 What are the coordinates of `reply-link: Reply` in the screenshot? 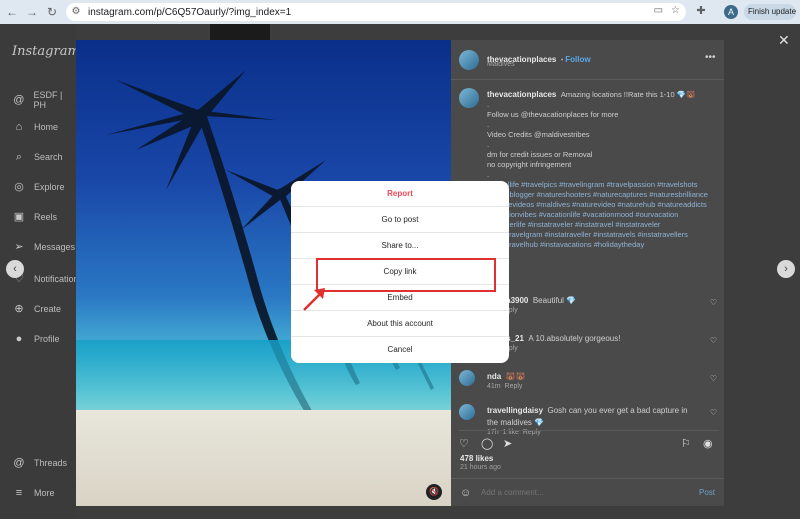 It's located at (514, 386).